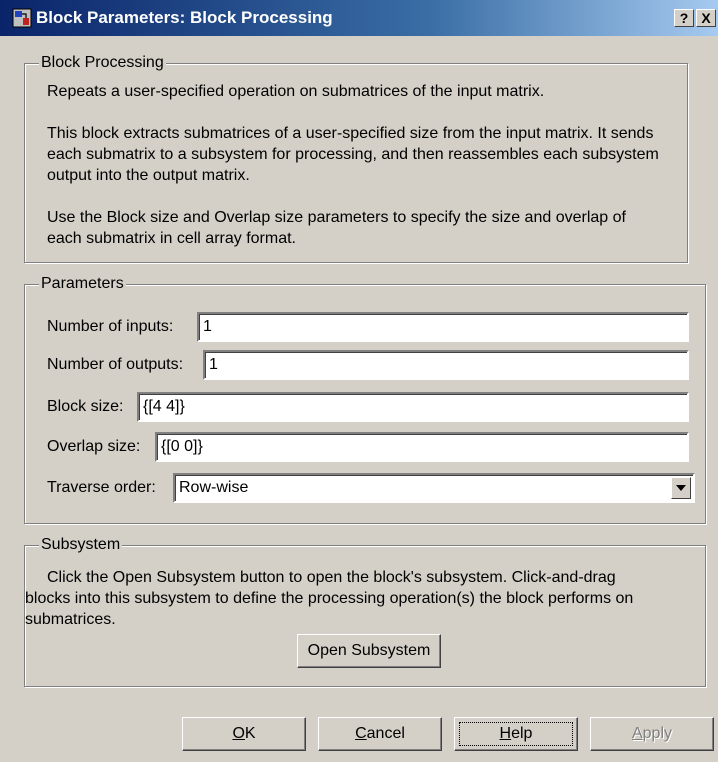 Image resolution: width=718 pixels, height=762 pixels. Describe the element at coordinates (359, 18) in the screenshot. I see `title-bar: Block Parameters: Block Processing ? X` at that location.